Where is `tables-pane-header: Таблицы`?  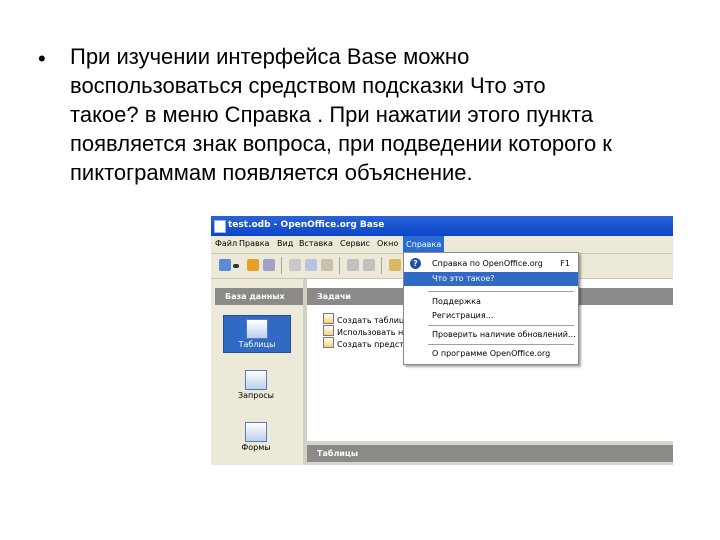
tables-pane-header: Таблицы is located at coordinates (490, 453).